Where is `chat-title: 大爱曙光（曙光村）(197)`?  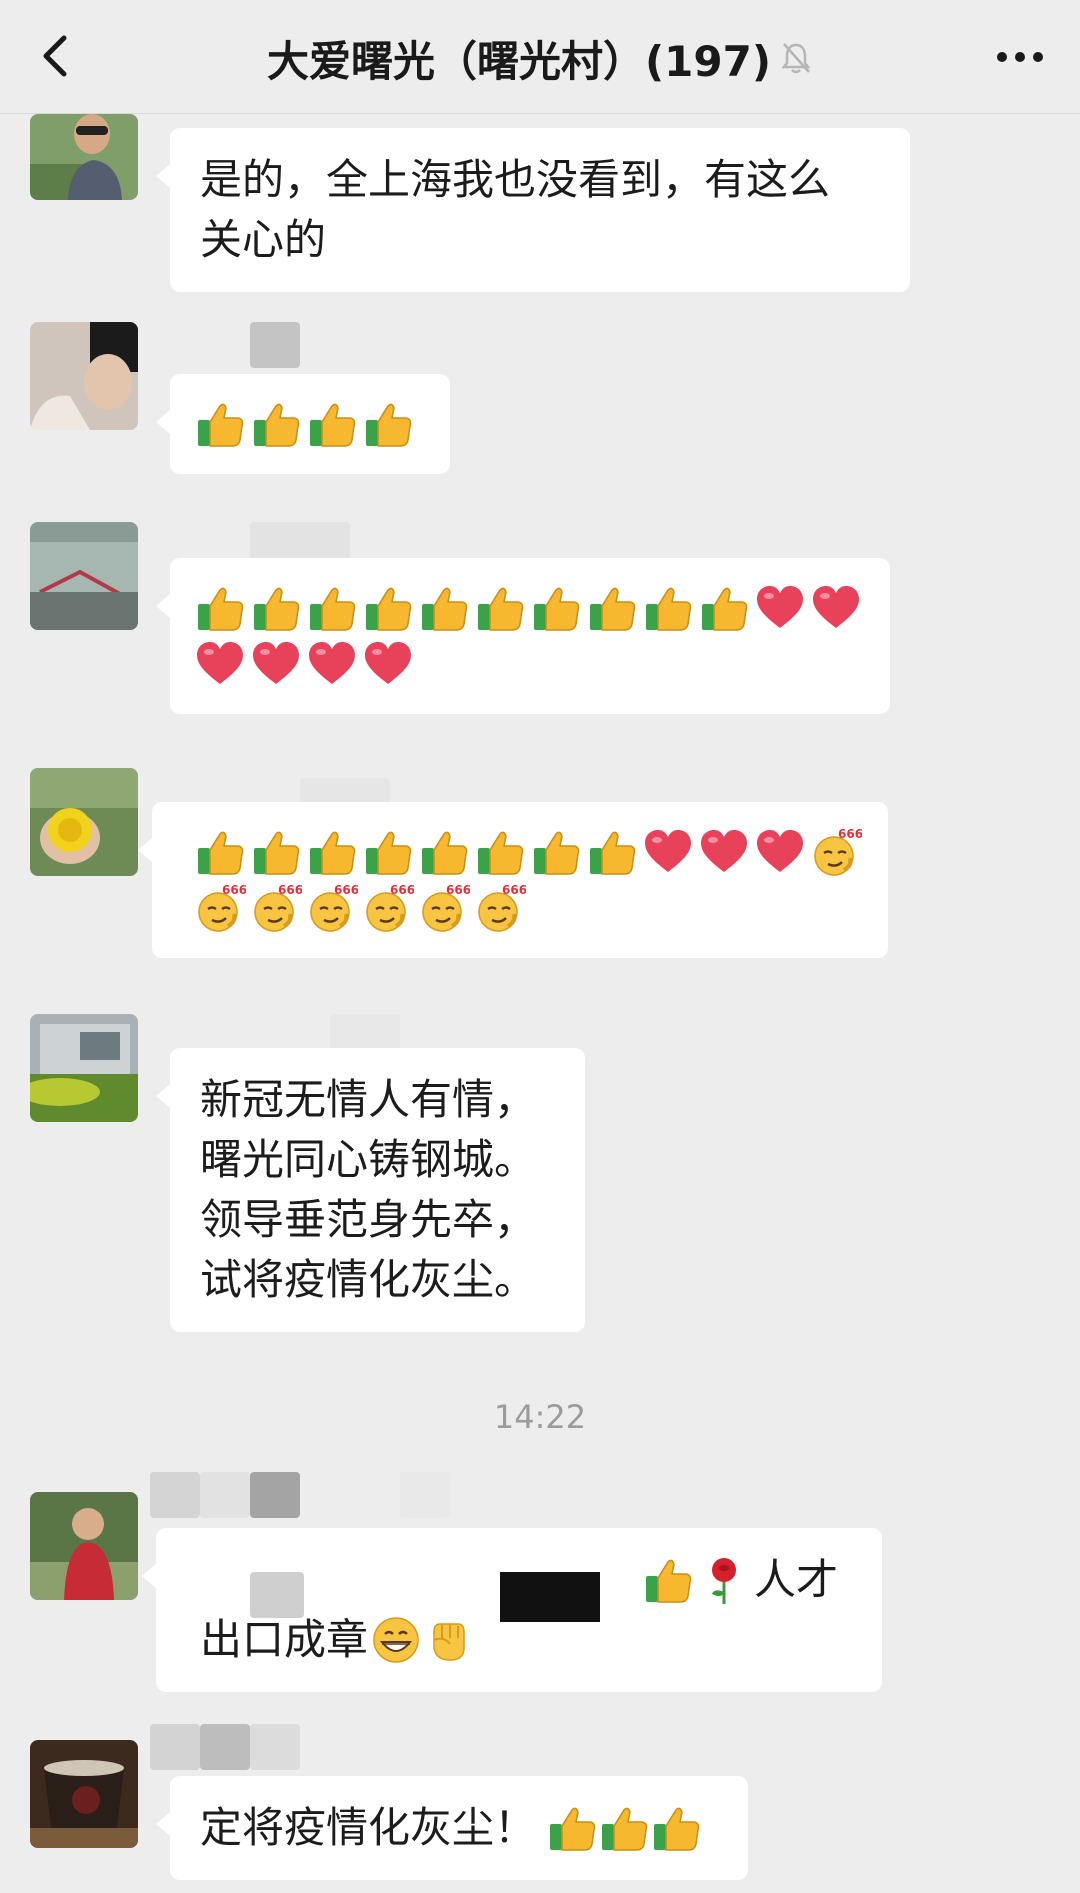
chat-title: 大爱曙光（曙光村）(197) is located at coordinates (519, 61).